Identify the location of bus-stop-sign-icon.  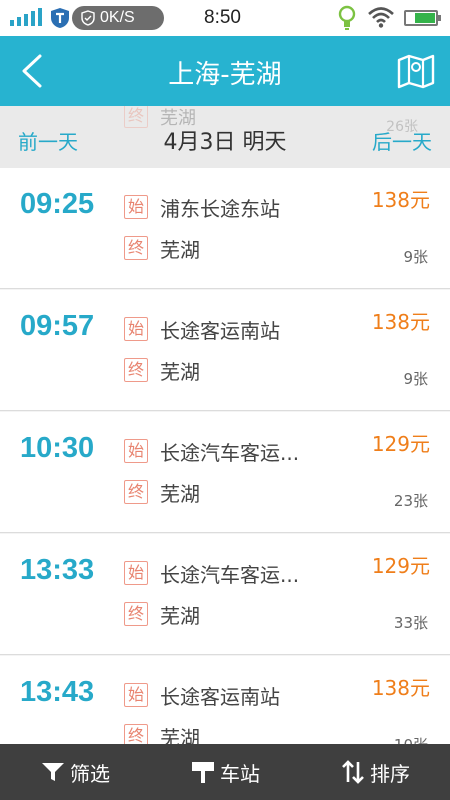
(203, 772).